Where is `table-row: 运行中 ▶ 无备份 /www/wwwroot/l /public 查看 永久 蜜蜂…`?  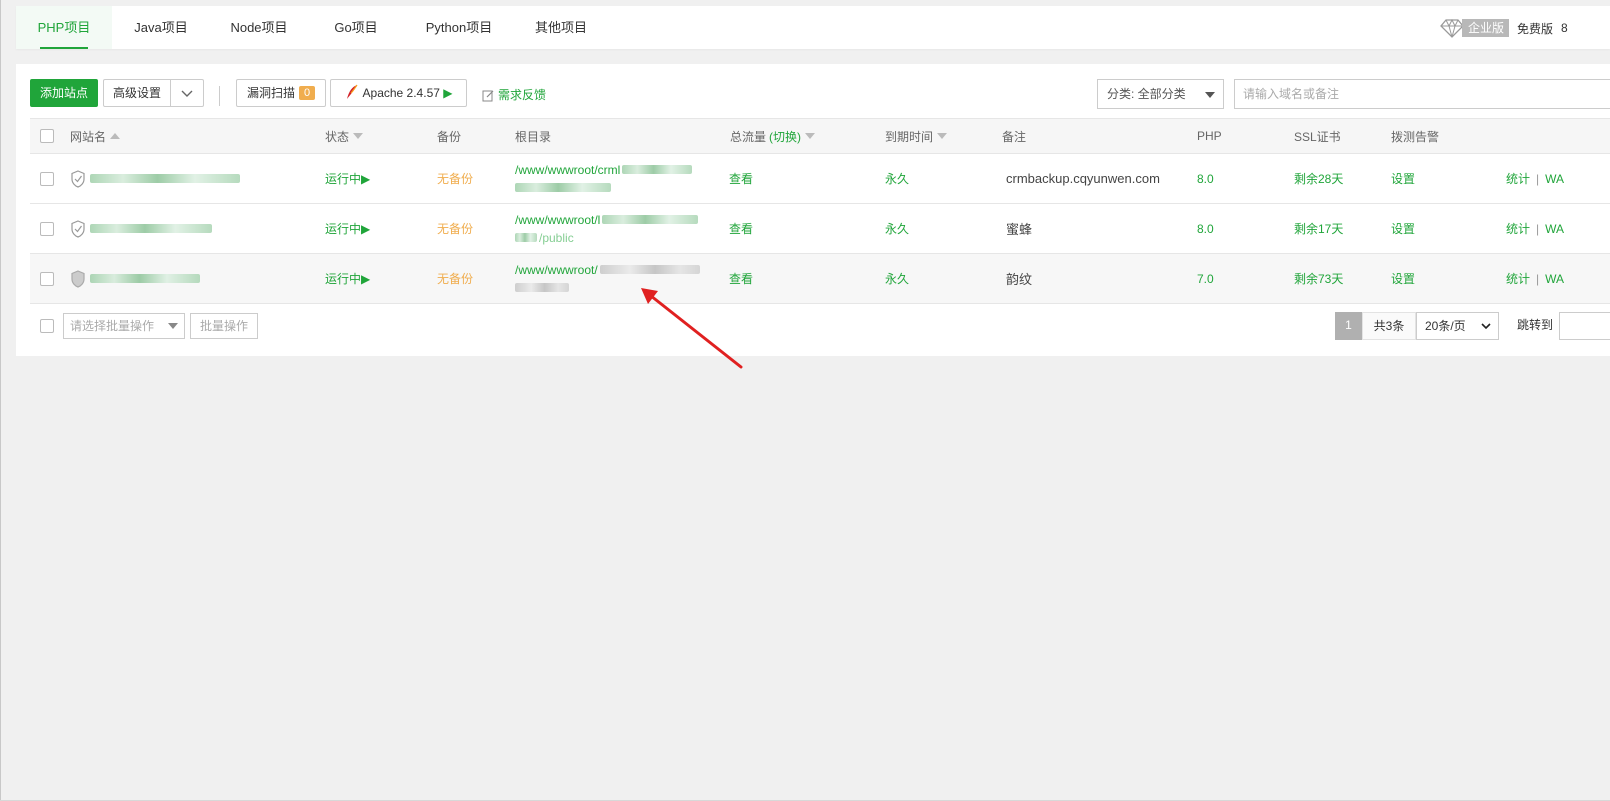 table-row: 运行中 ▶ 无备份 /www/wwwroot/l /public 查看 永久 蜜蜂… is located at coordinates (820, 229).